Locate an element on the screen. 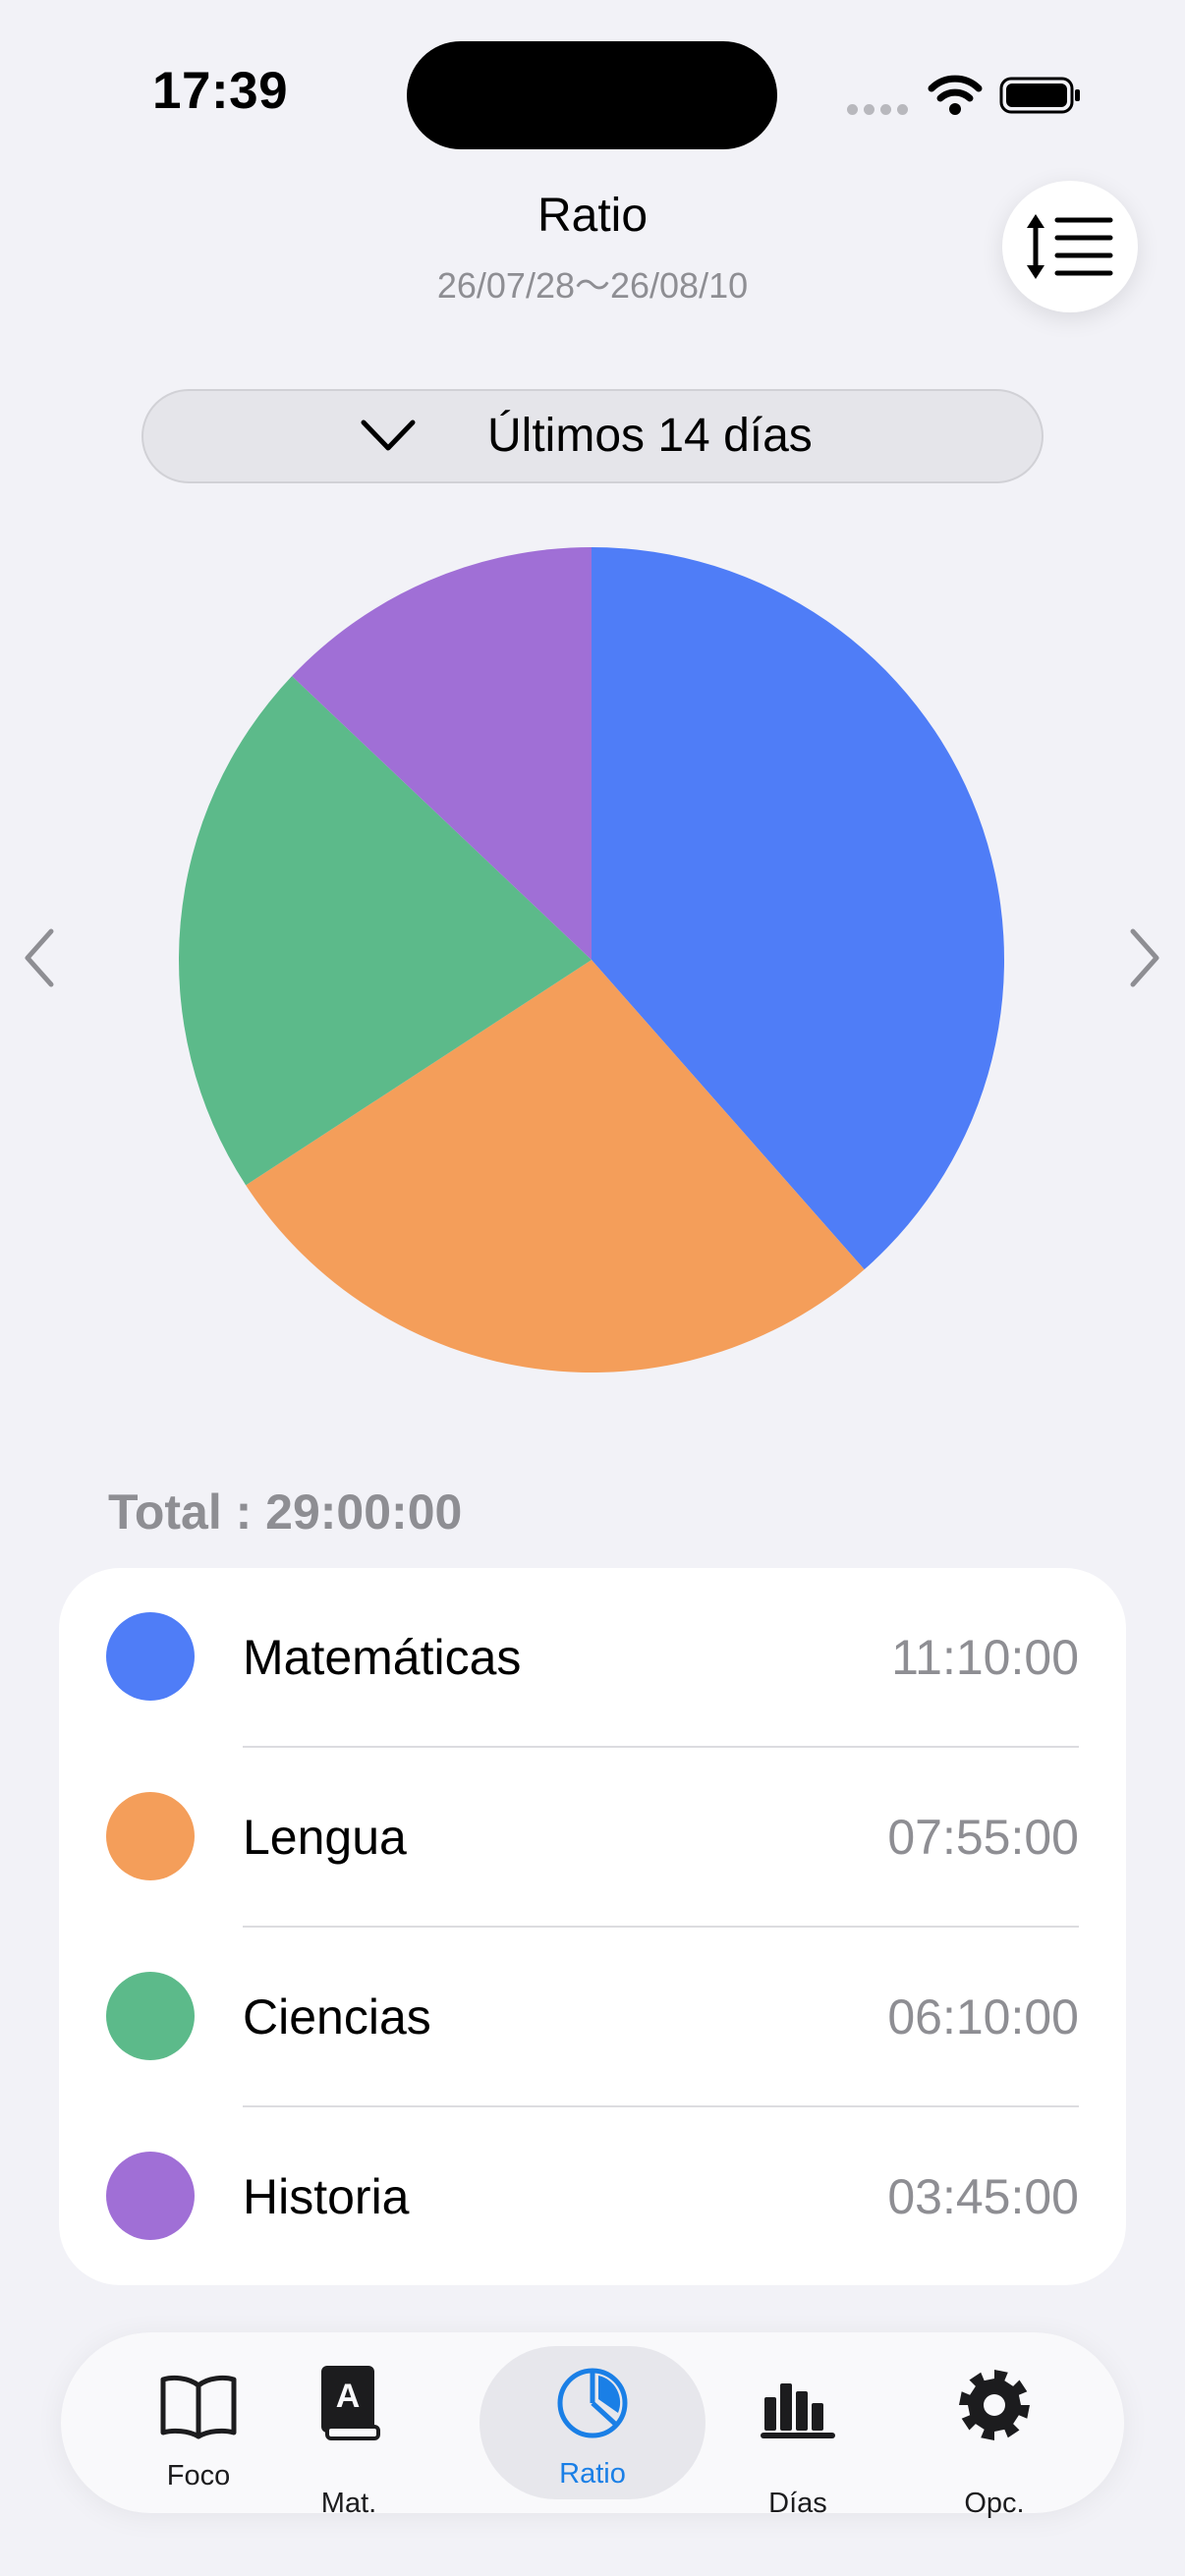 The width and height of the screenshot is (1185, 2576). subject-name: Lengua is located at coordinates (325, 1837).